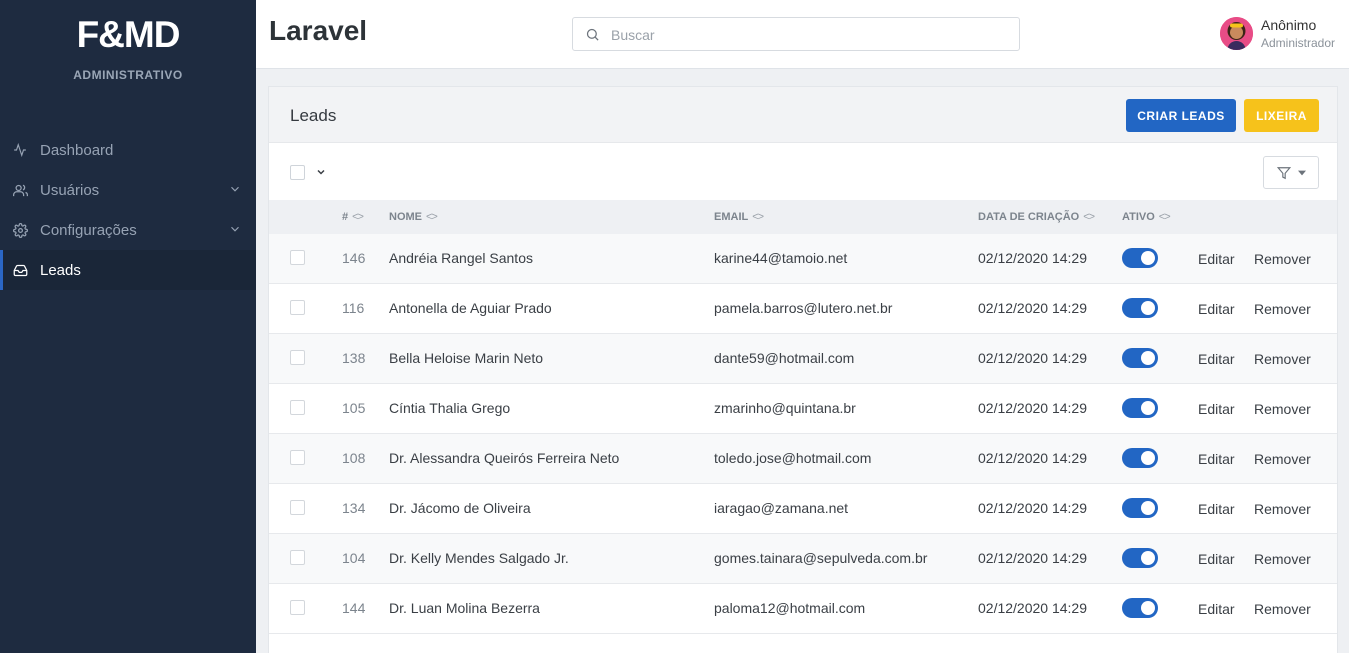 This screenshot has height=653, width=1349. I want to click on user-role: Administrador, so click(1298, 43).